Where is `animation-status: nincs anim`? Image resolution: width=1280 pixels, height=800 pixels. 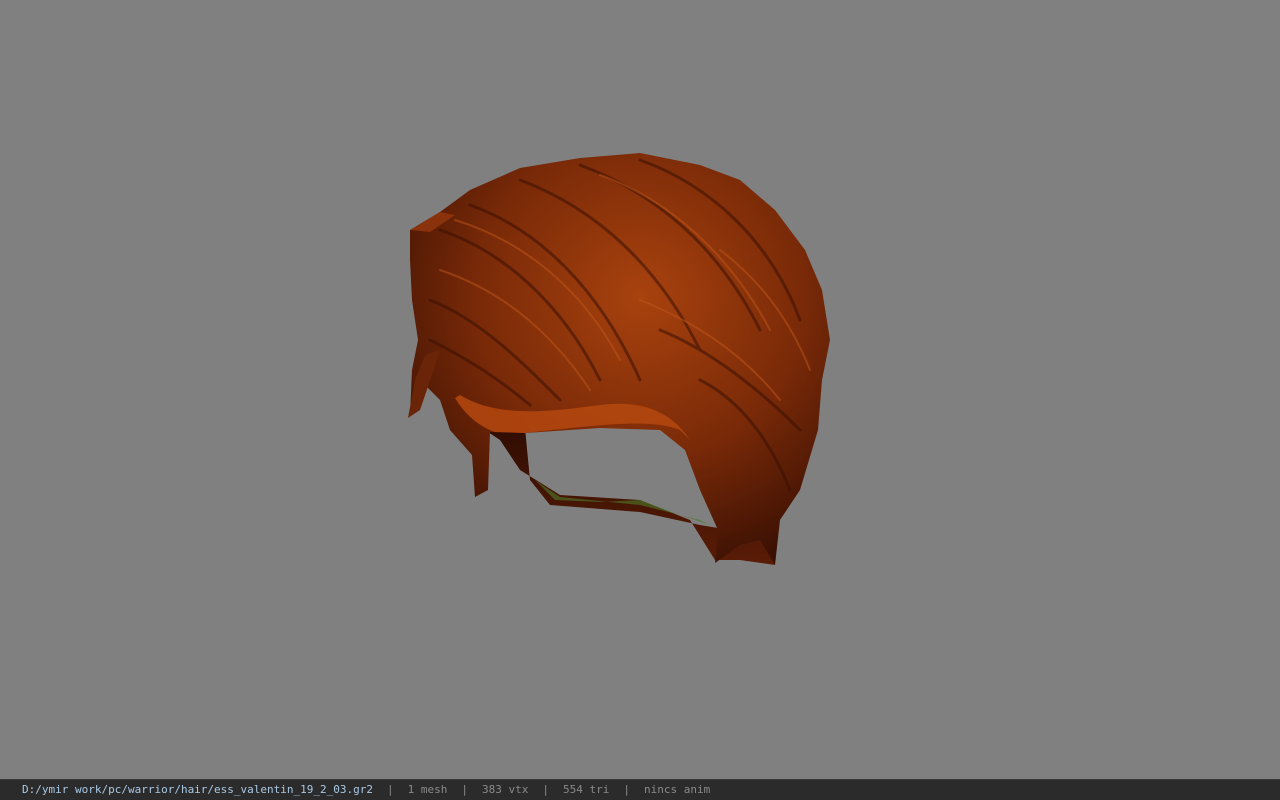 animation-status: nincs anim is located at coordinates (677, 789).